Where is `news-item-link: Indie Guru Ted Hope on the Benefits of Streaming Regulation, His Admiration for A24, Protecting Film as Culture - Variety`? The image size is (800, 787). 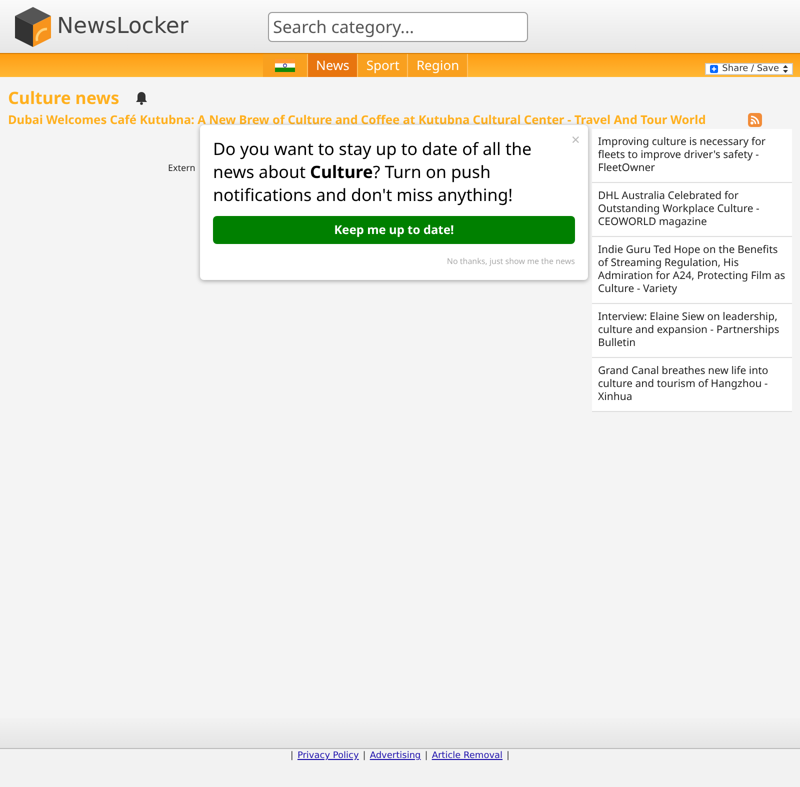 news-item-link: Indie Guru Ted Hope on the Benefits of Streaming Regulation, His Admiration for A24, Protecting Film as Culture - Variety is located at coordinates (692, 270).